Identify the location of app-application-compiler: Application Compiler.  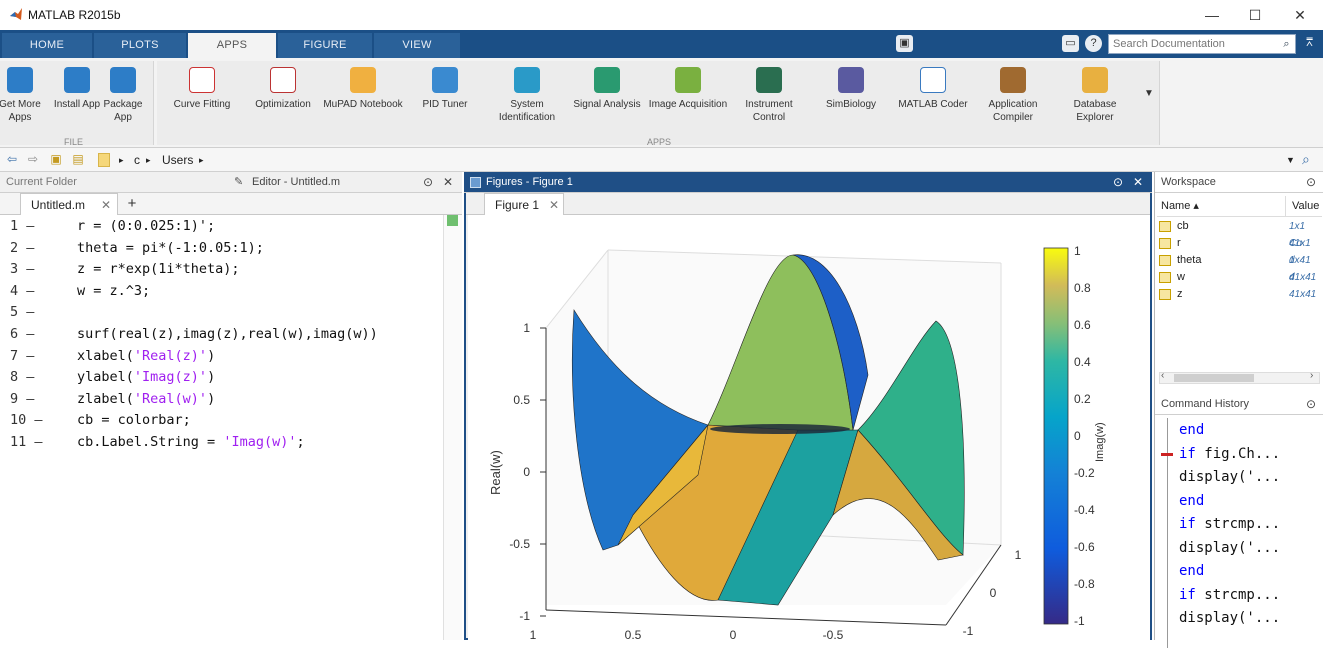
(1013, 95).